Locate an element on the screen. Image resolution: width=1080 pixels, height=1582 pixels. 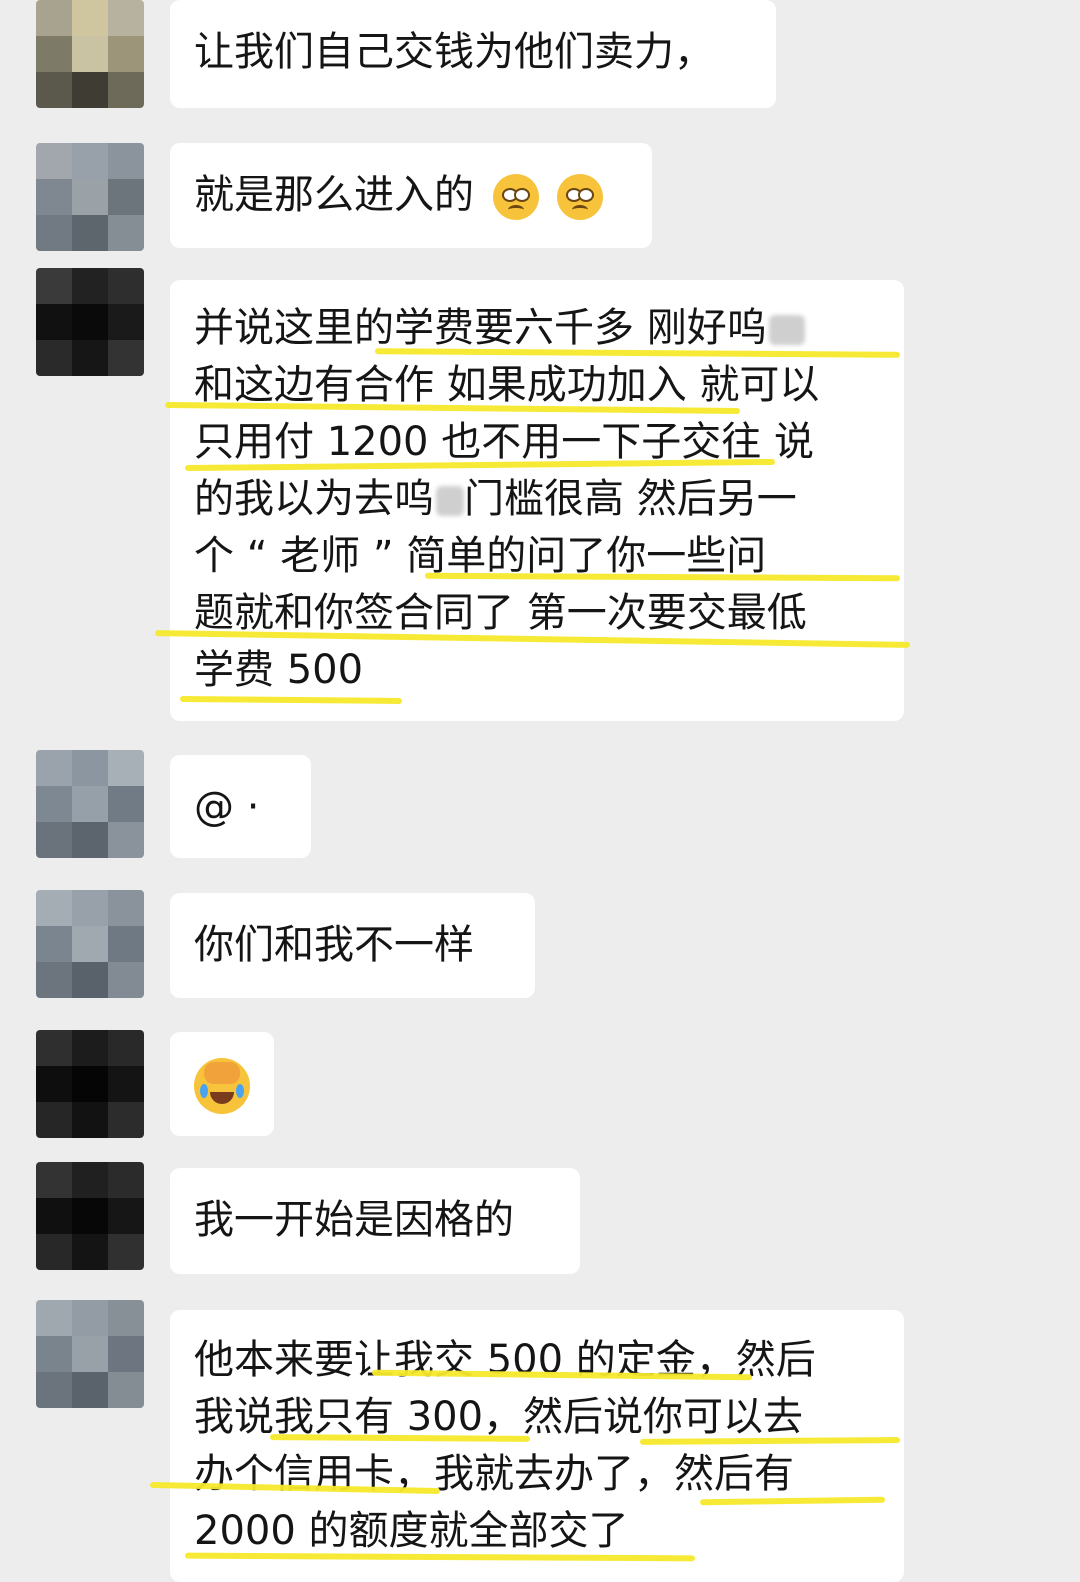
message-bubble is located at coordinates (222, 1084).